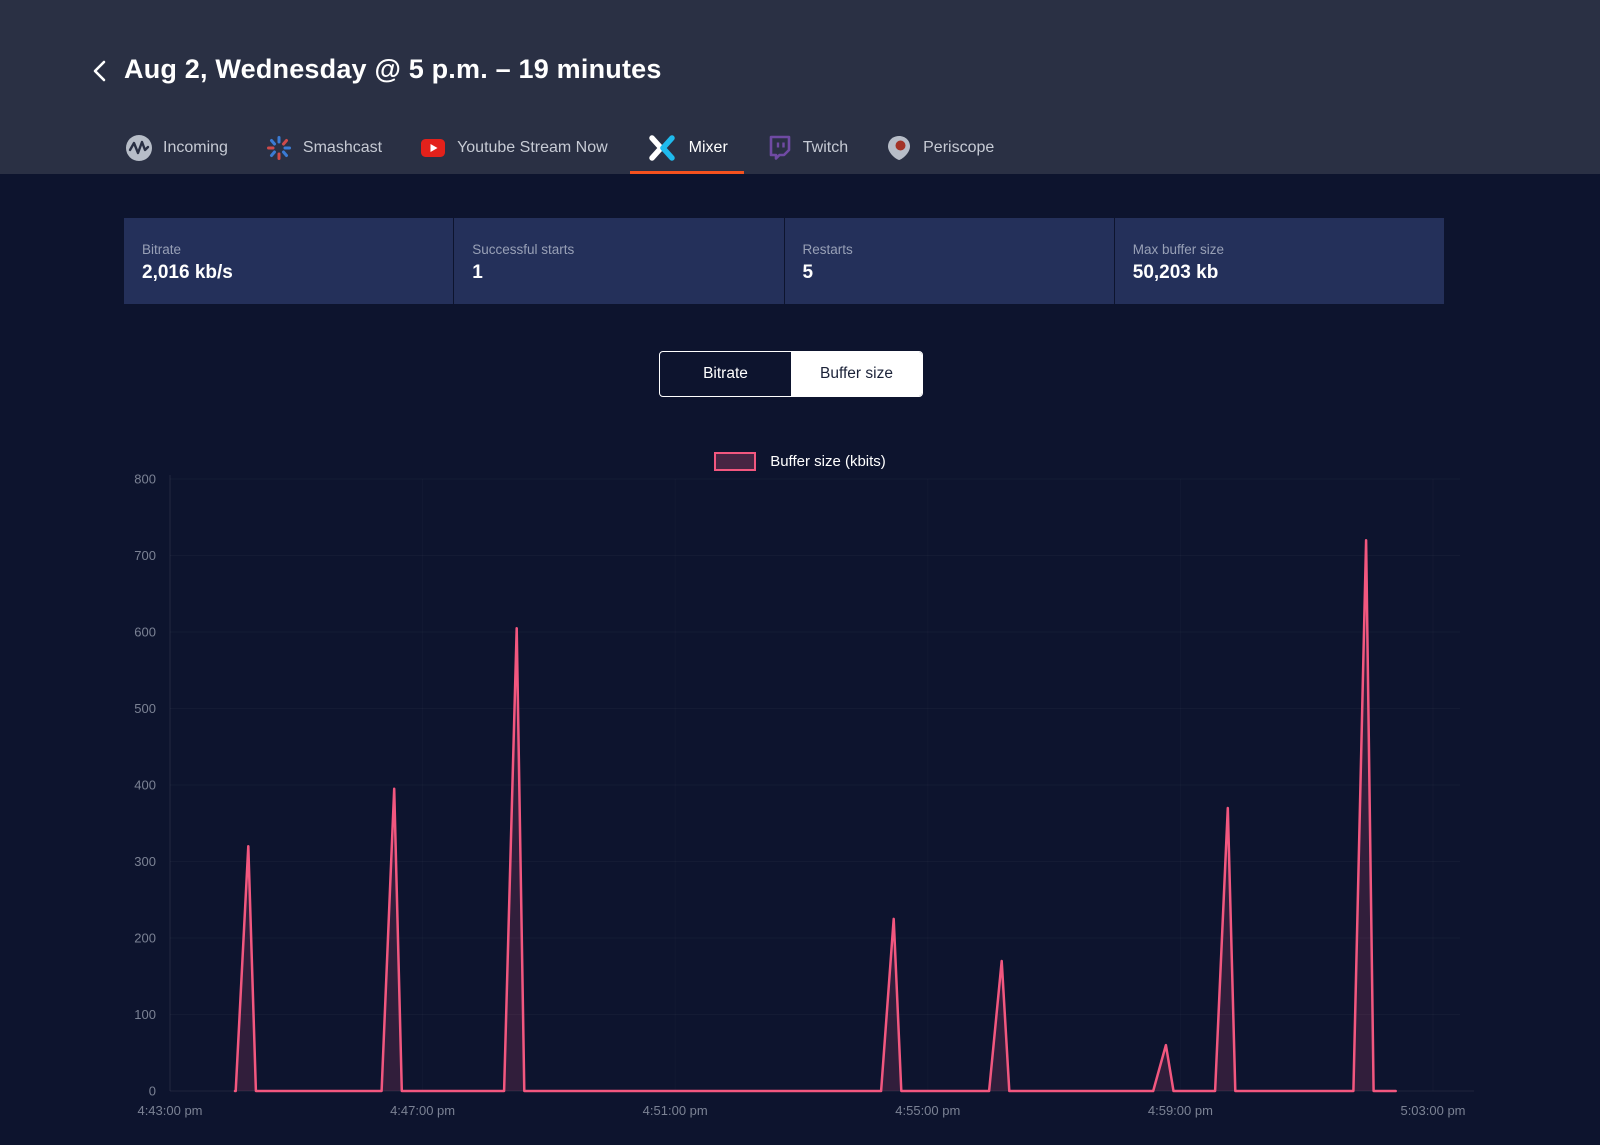  Describe the element at coordinates (856, 374) in the screenshot. I see `toggle-buffer-size-button: Buffer size` at that location.